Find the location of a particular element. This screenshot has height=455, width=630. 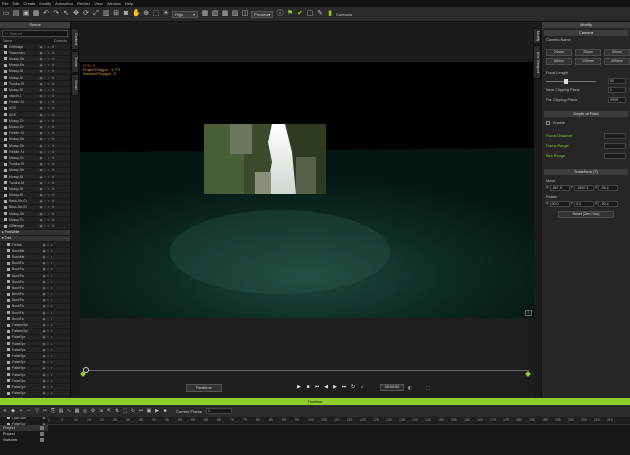

fullscreen-icon: ⬚ is located at coordinates (428, 387).